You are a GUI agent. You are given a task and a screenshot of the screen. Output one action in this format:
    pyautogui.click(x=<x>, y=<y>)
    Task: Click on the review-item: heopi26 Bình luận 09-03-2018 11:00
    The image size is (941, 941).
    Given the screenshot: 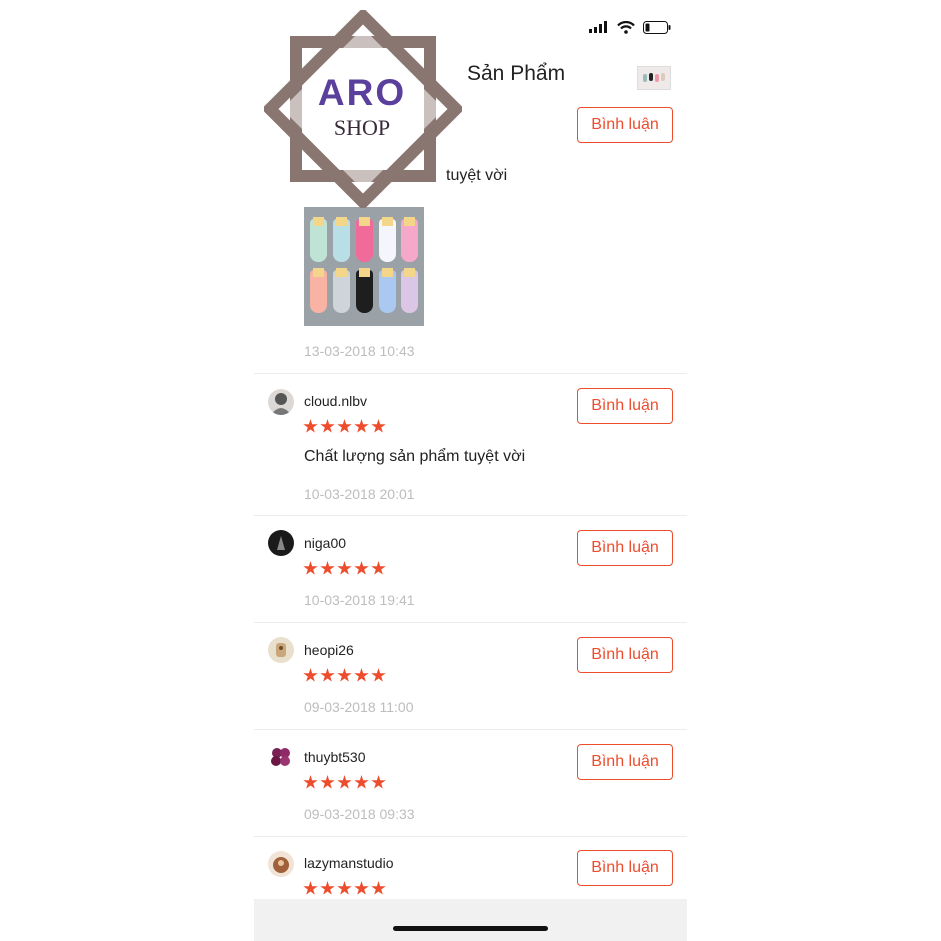 What is the action you would take?
    pyautogui.click(x=470, y=676)
    